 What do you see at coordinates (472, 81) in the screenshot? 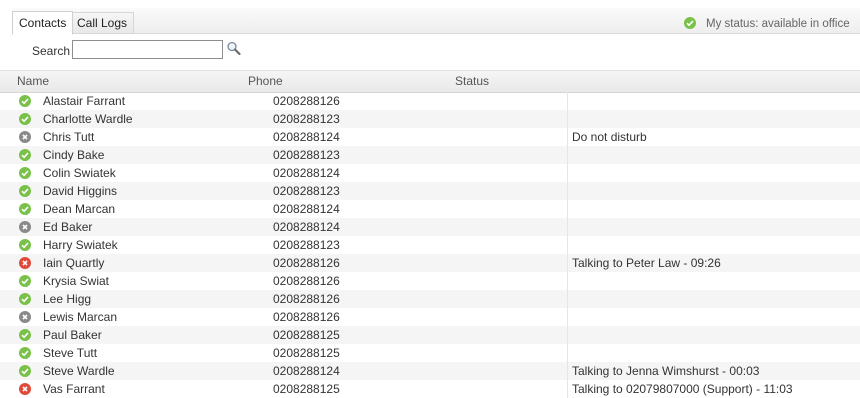
I see `column-header-status: Status` at bounding box center [472, 81].